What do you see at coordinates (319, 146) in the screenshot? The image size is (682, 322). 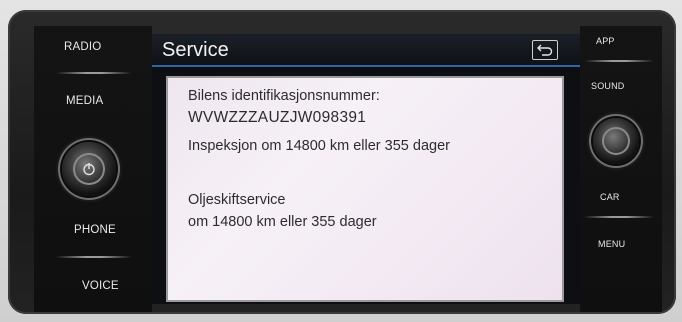 I see `inspection-due: Inspeksjon om 14800 km eller 355 dager` at bounding box center [319, 146].